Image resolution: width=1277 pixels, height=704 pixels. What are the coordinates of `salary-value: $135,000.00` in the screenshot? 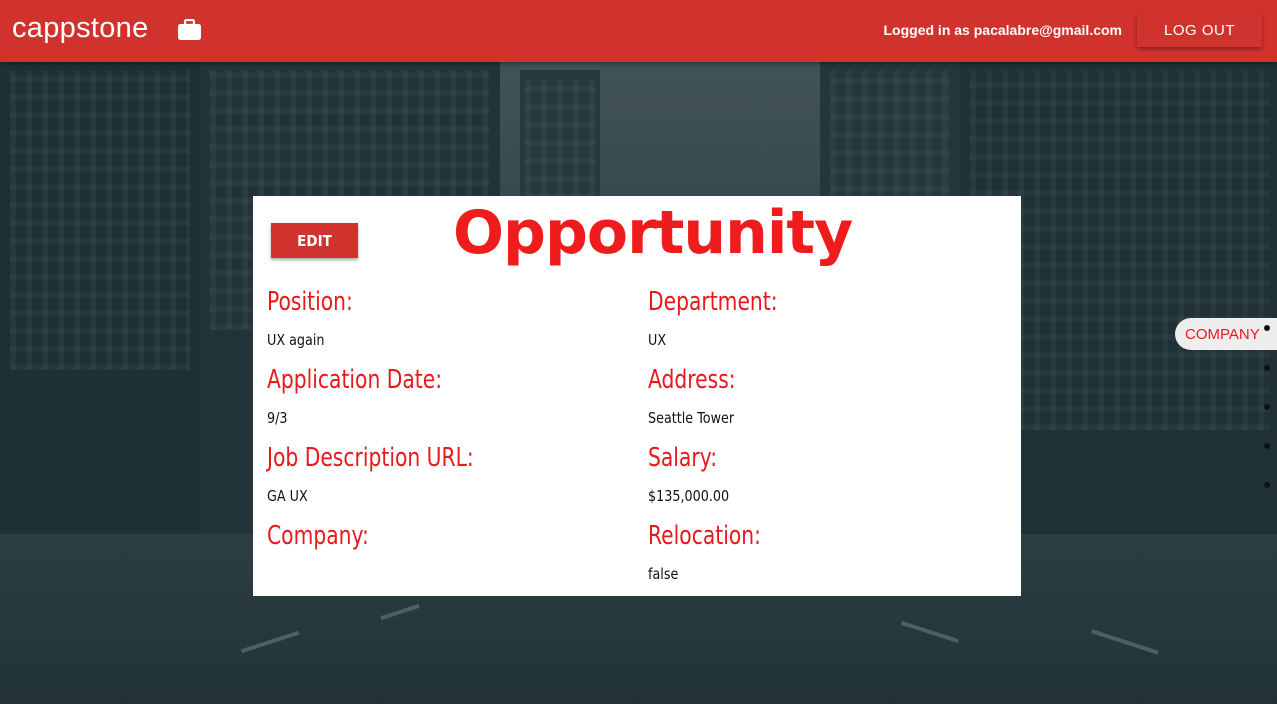 It's located at (689, 496).